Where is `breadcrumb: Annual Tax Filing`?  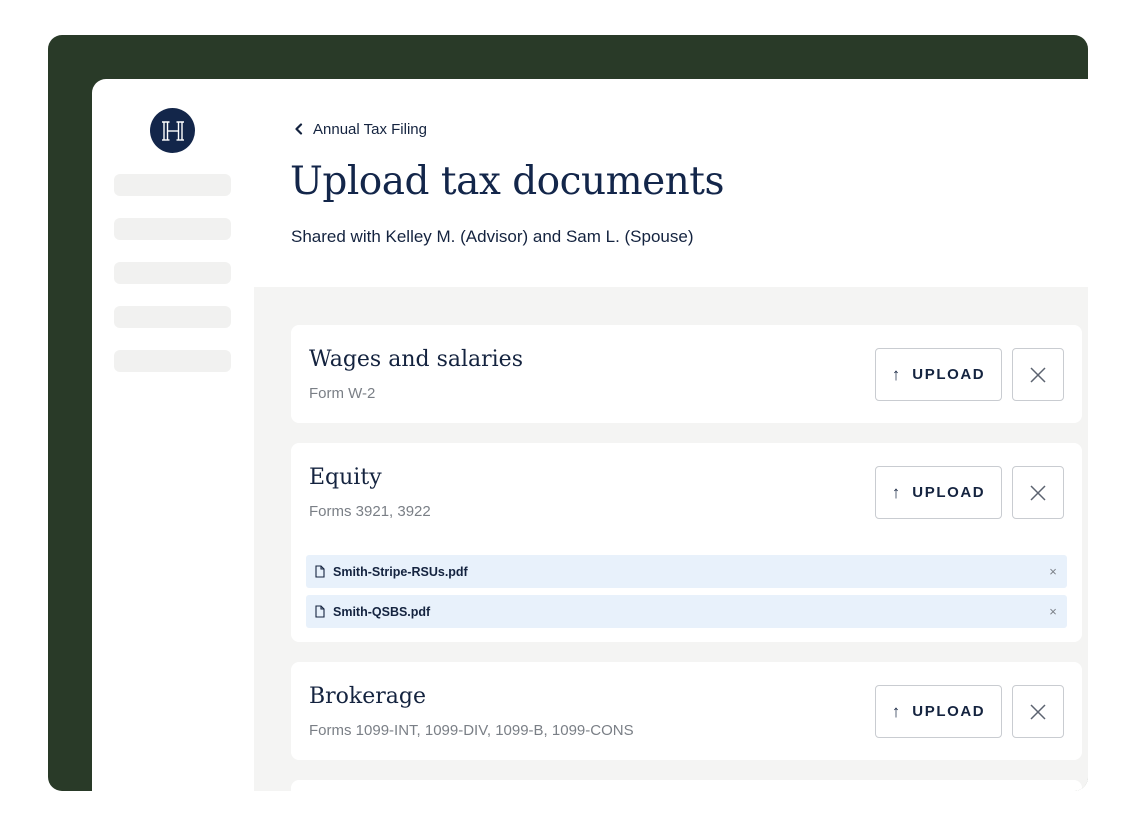 breadcrumb: Annual Tax Filing is located at coordinates (359, 129).